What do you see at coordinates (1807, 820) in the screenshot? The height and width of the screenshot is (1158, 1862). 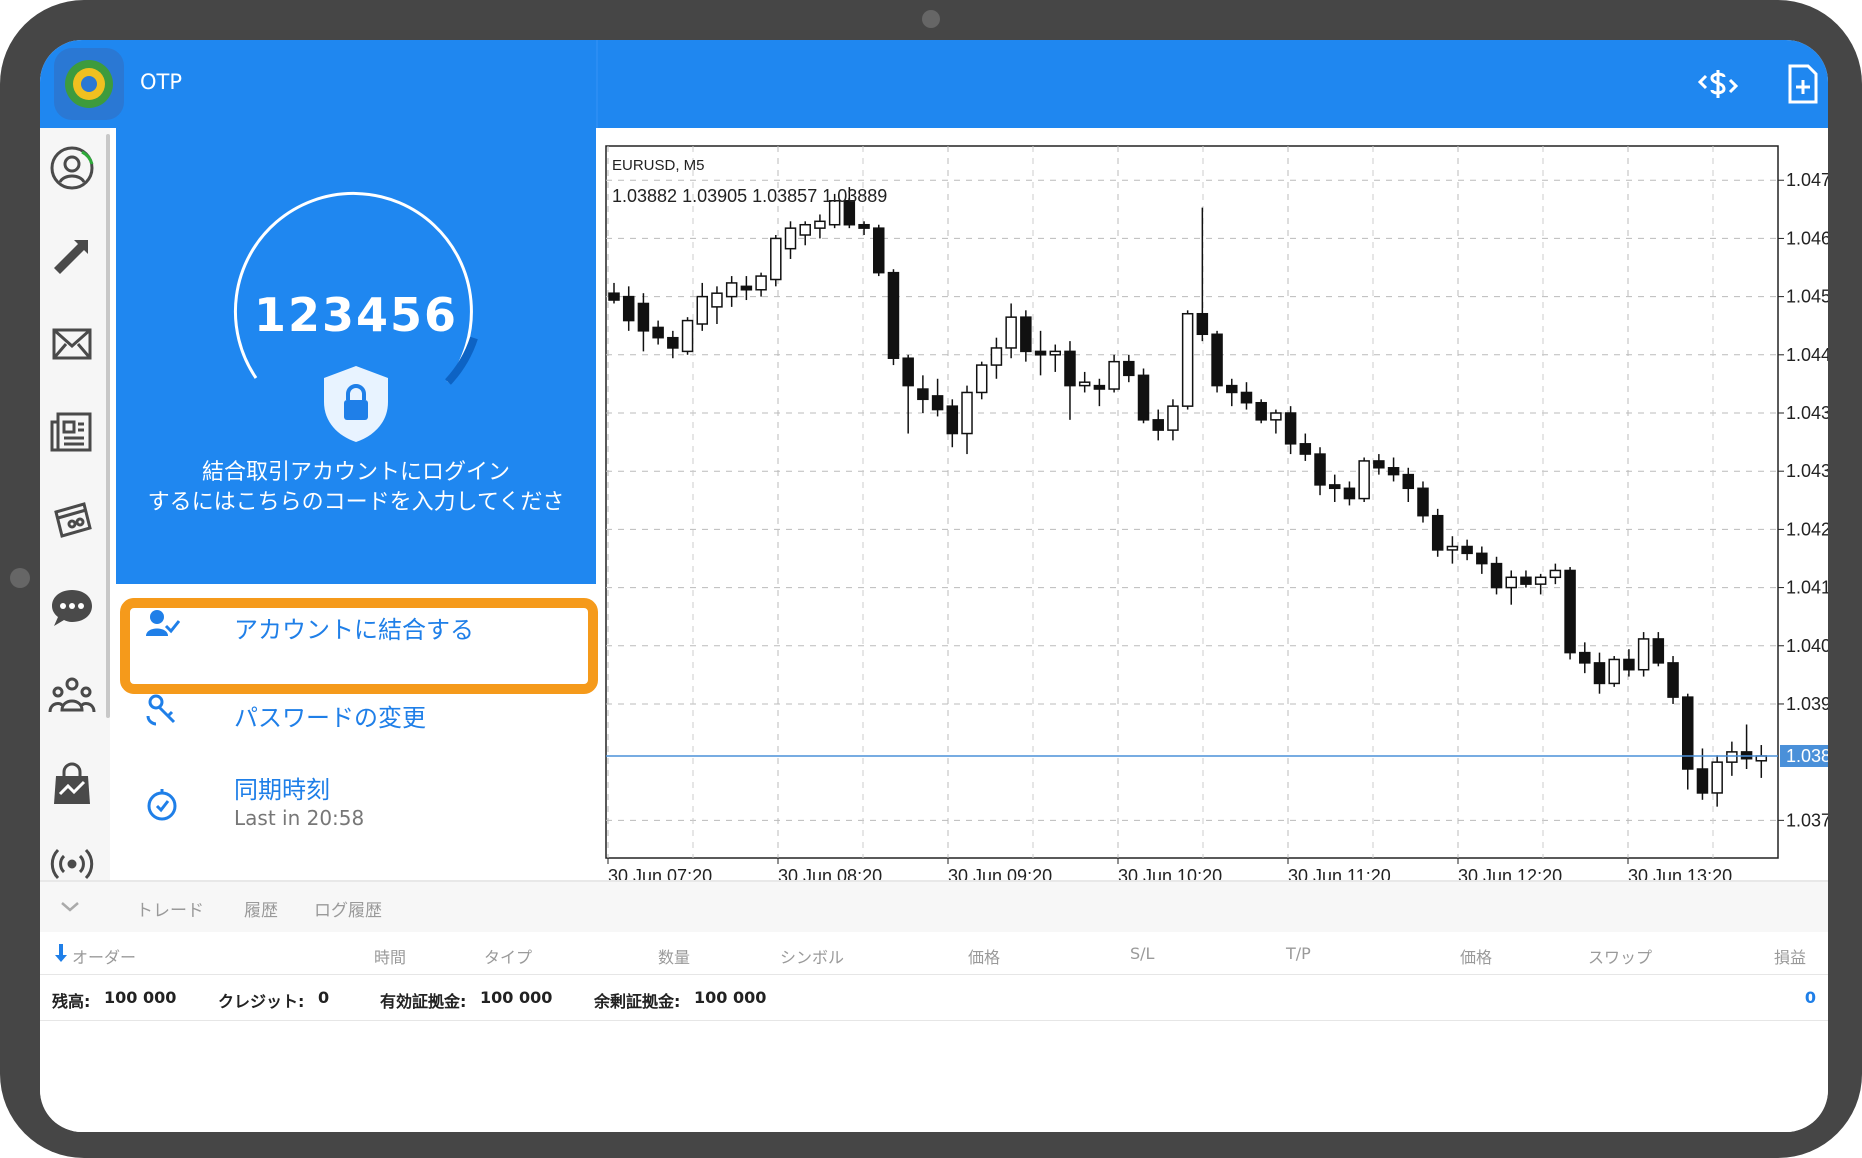 I see `y-tick-label: 1.03795` at bounding box center [1807, 820].